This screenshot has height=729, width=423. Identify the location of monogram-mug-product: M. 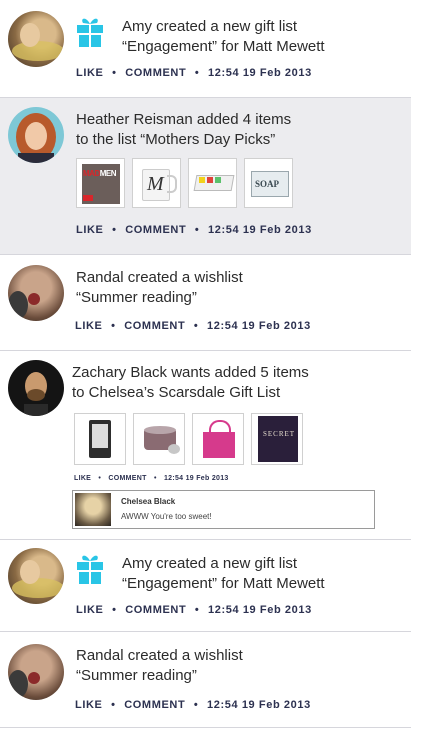
(156, 183).